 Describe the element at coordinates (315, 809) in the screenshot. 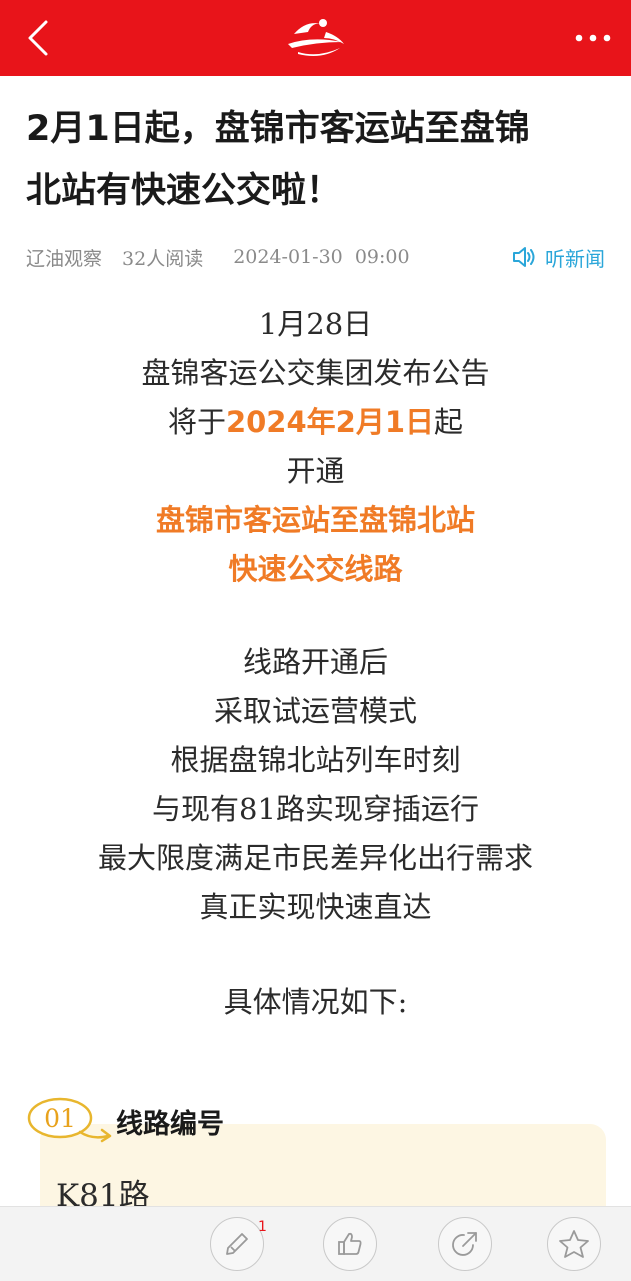

I see `body-line: 与现有81路实现穿插运行` at that location.